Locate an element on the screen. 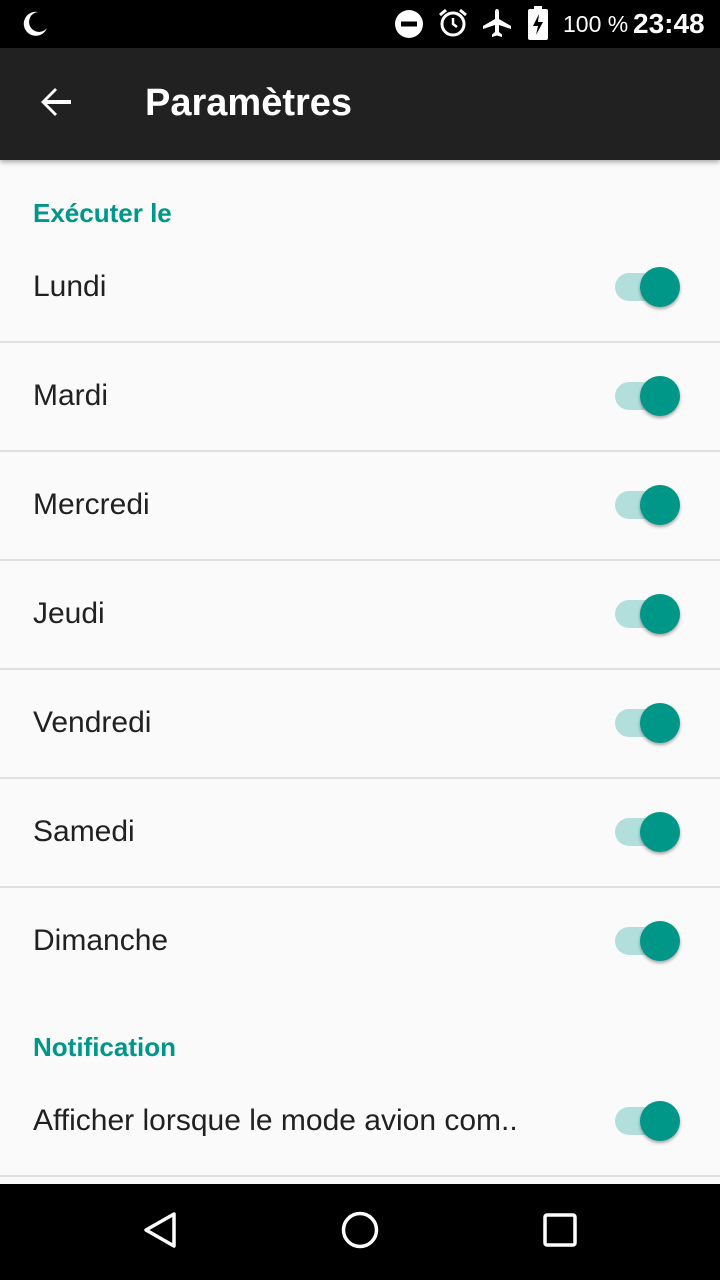 Image resolution: width=720 pixels, height=1280 pixels. setting-row-sunday: Dimanche is located at coordinates (360, 941).